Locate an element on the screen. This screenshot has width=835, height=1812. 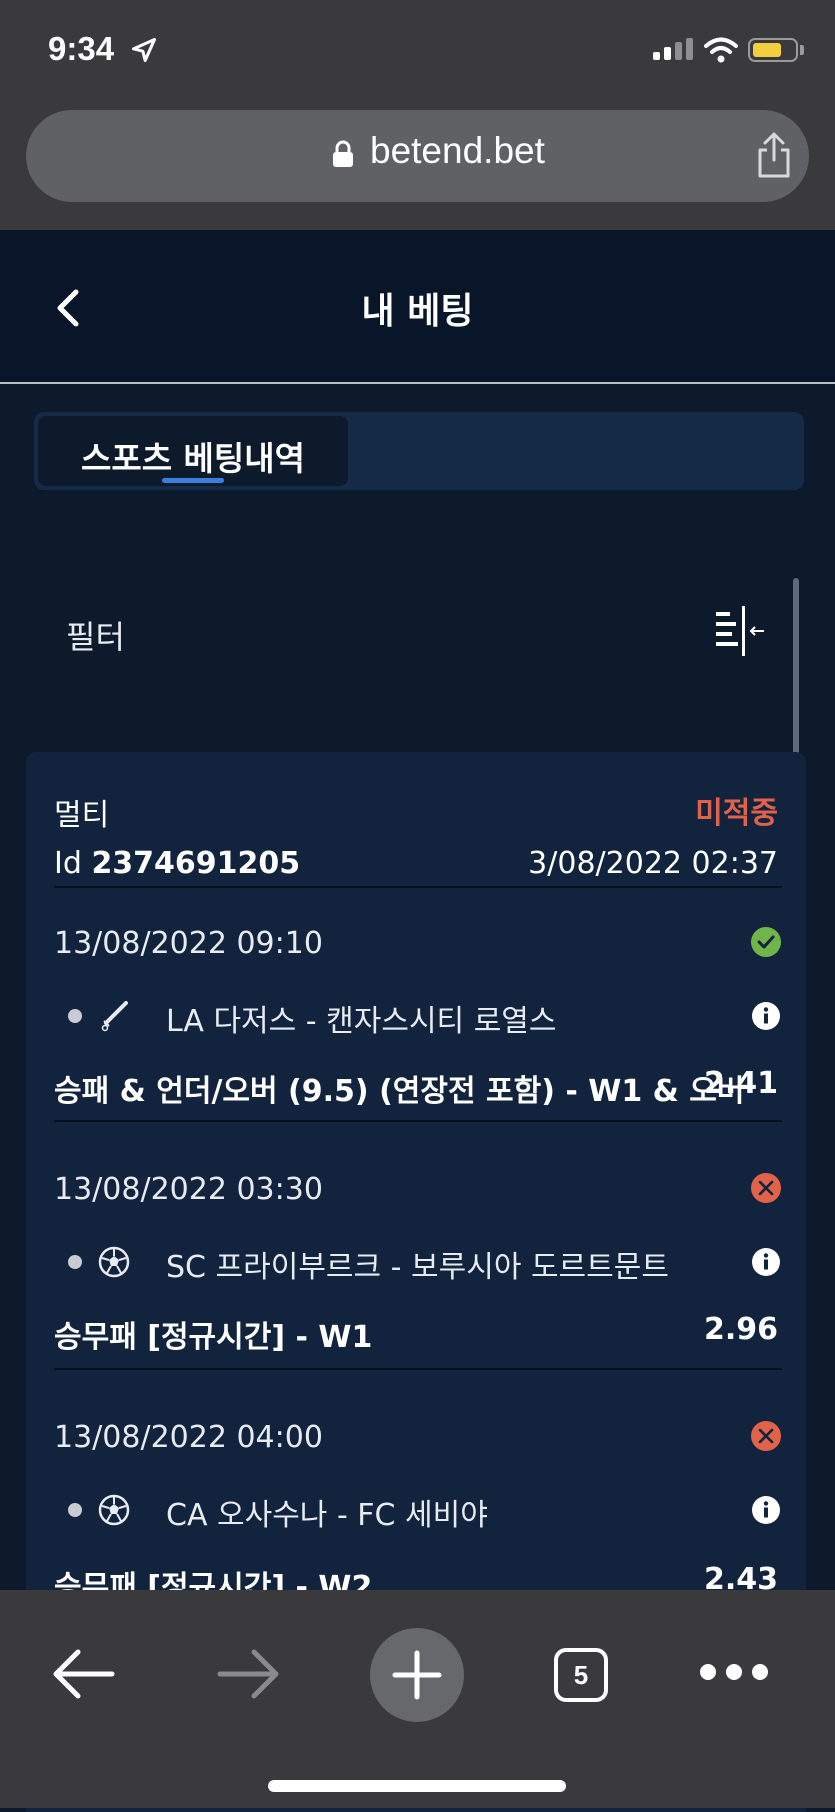
selection-odds: 2.41 is located at coordinates (740, 1083).